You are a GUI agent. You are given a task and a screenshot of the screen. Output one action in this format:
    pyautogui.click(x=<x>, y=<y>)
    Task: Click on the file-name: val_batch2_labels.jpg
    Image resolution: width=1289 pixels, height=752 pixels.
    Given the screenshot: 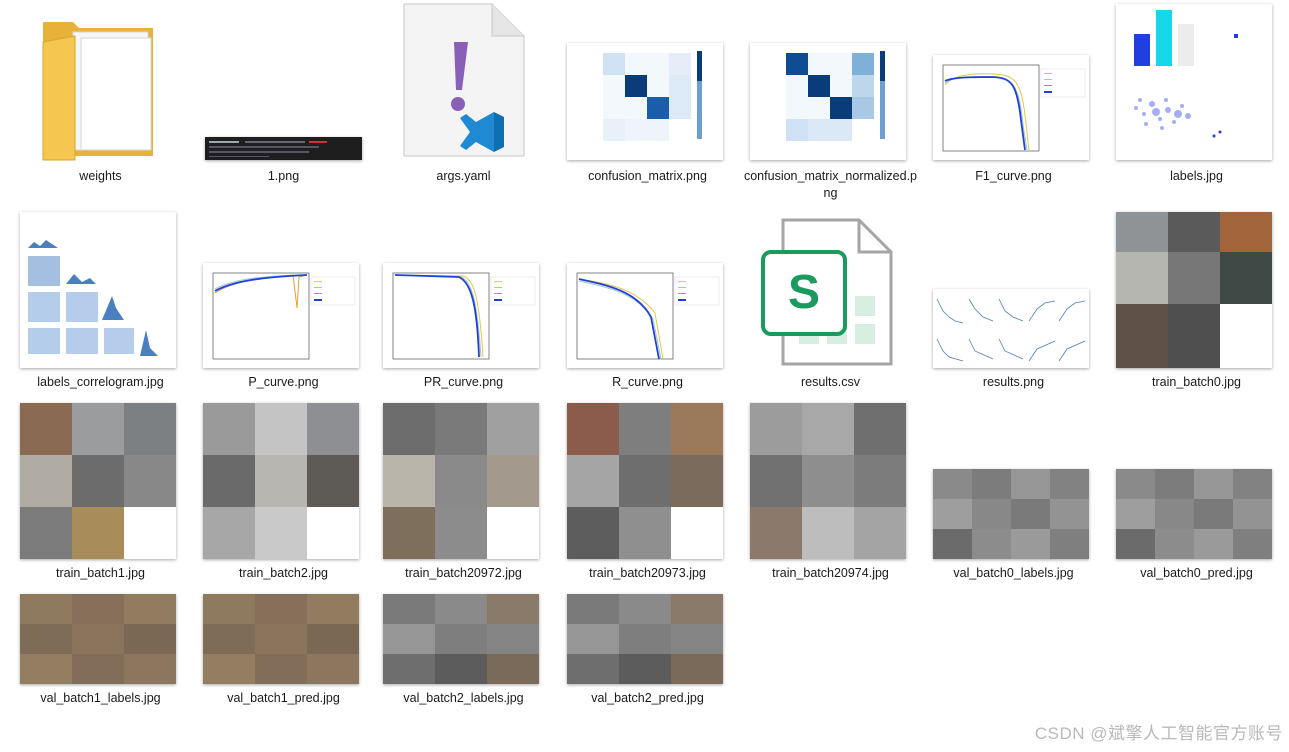 What is the action you would take?
    pyautogui.click(x=463, y=698)
    